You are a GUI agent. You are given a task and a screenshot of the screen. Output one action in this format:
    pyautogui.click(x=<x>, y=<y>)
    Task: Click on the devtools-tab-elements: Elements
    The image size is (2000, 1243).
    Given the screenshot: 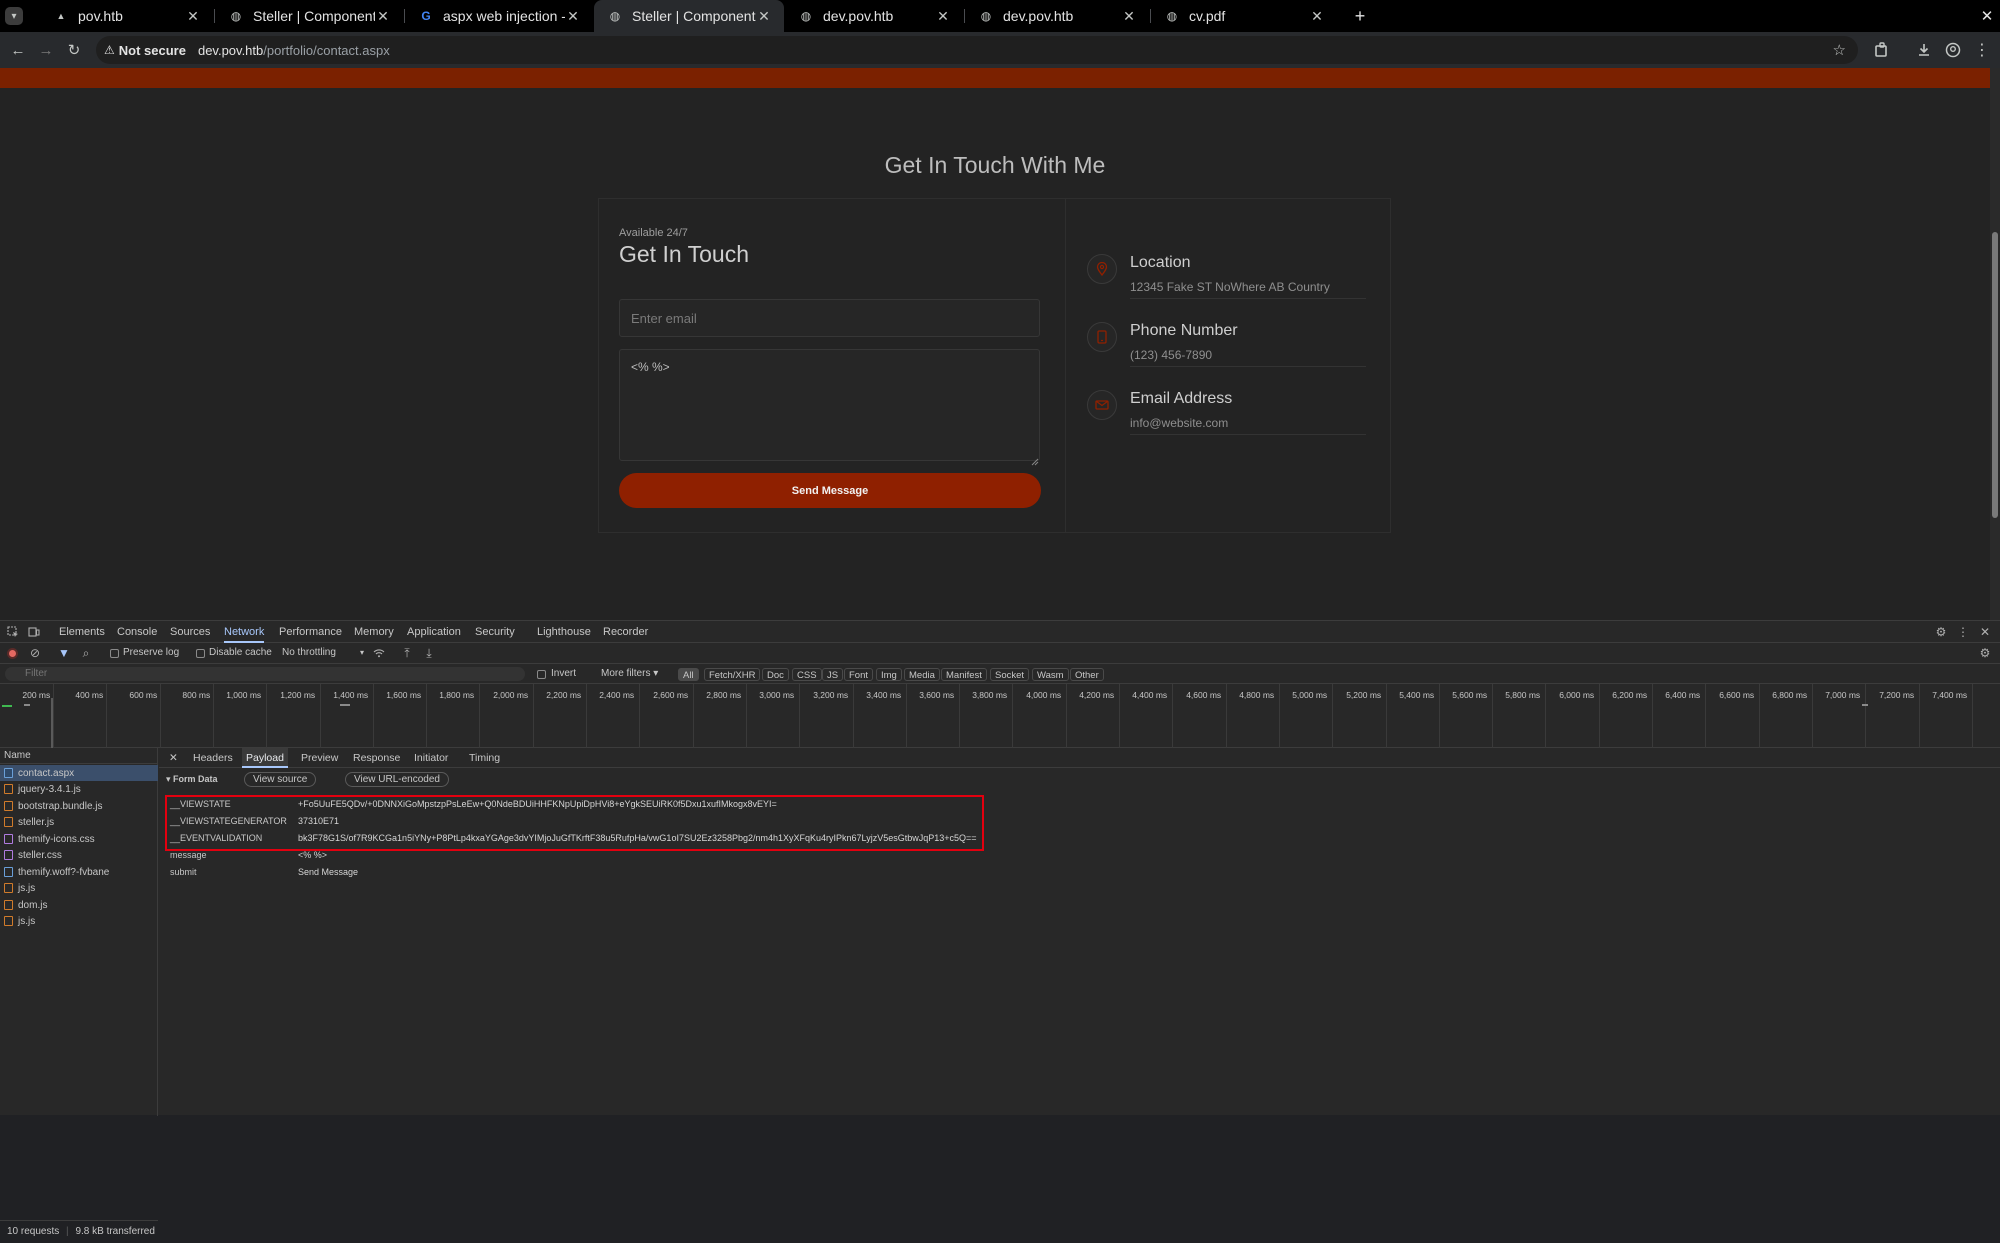 What is the action you would take?
    pyautogui.click(x=82, y=632)
    